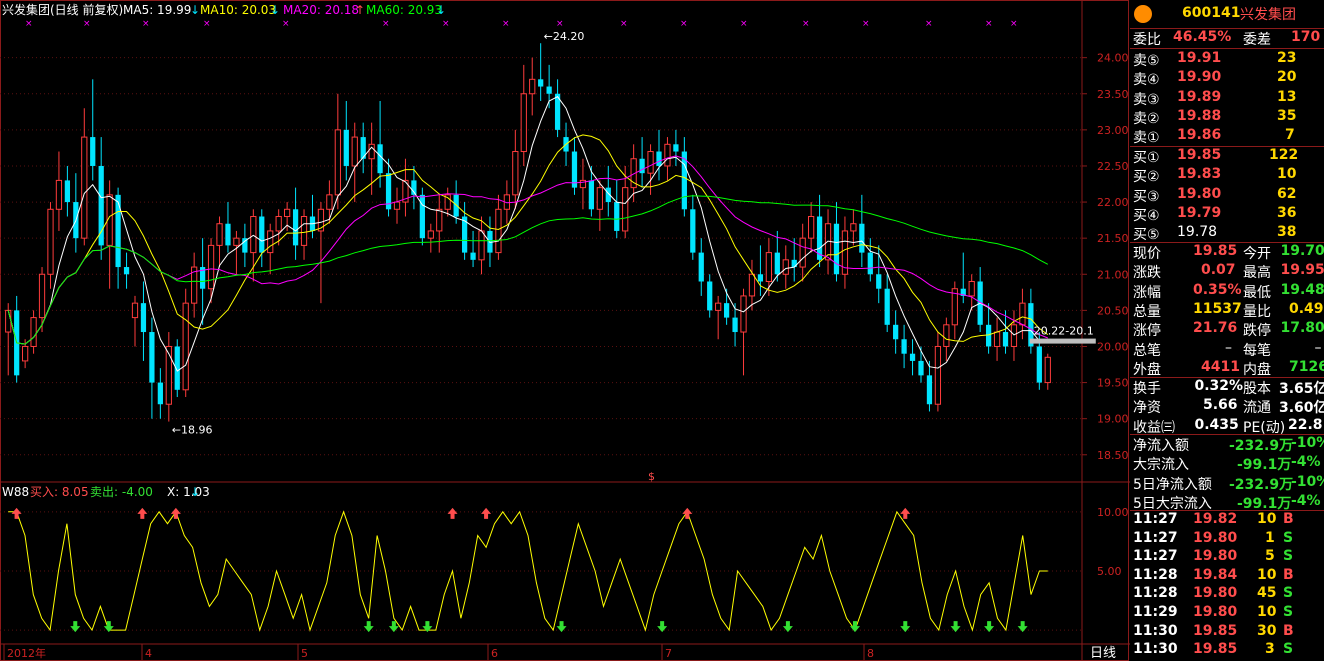 This screenshot has height=661, width=1324. What do you see at coordinates (1257, 408) in the screenshot?
I see `fundamental-label: 流通` at bounding box center [1257, 408].